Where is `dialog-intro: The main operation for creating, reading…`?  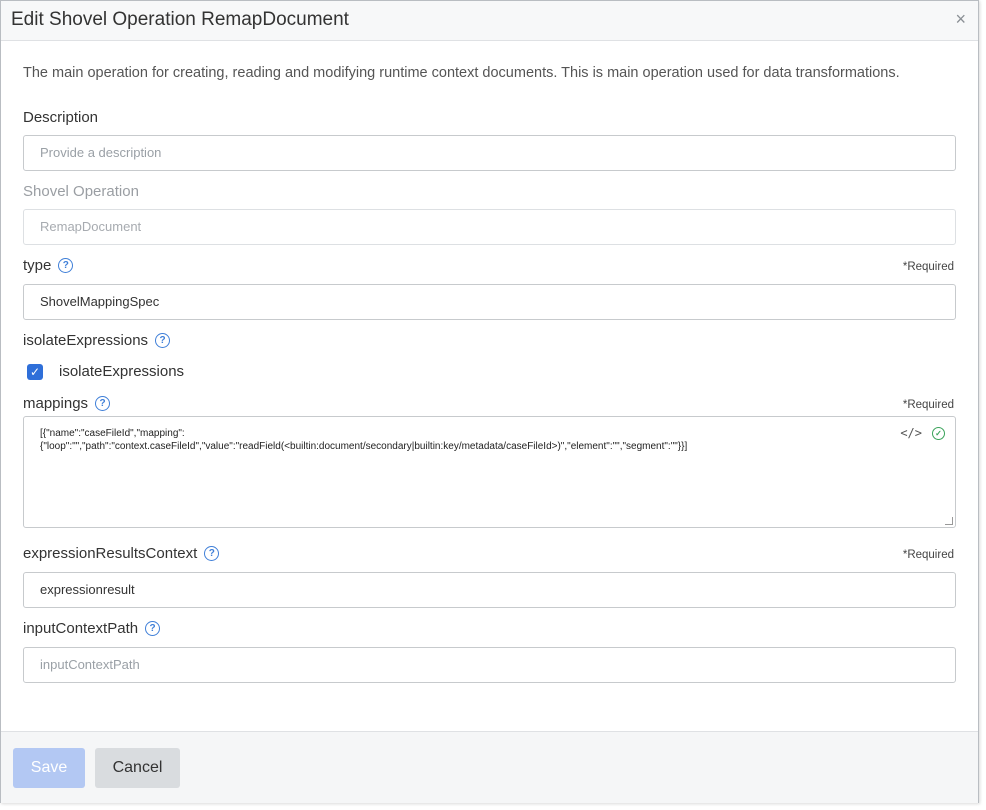 dialog-intro: The main operation for creating, reading… is located at coordinates (461, 73).